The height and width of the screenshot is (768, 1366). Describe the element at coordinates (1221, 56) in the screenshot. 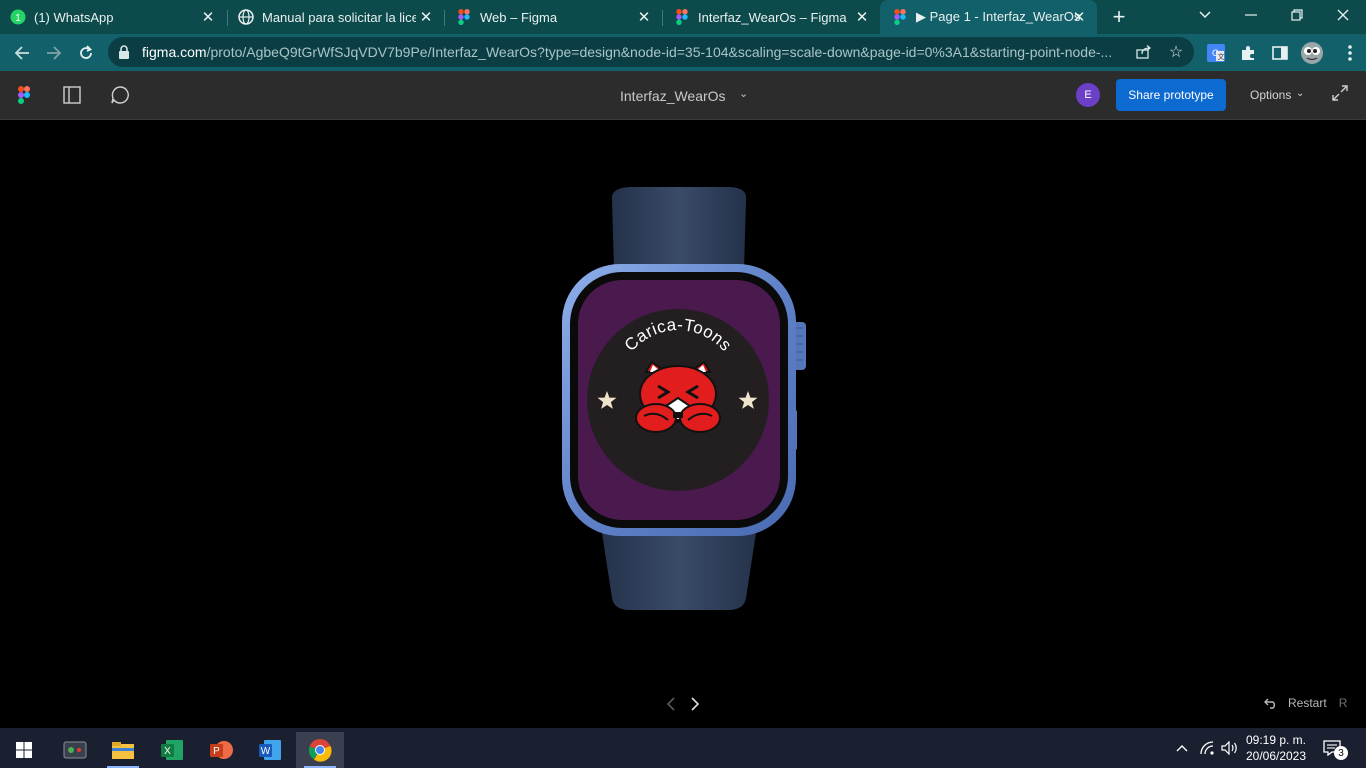

I see `svg-text: 文` at that location.